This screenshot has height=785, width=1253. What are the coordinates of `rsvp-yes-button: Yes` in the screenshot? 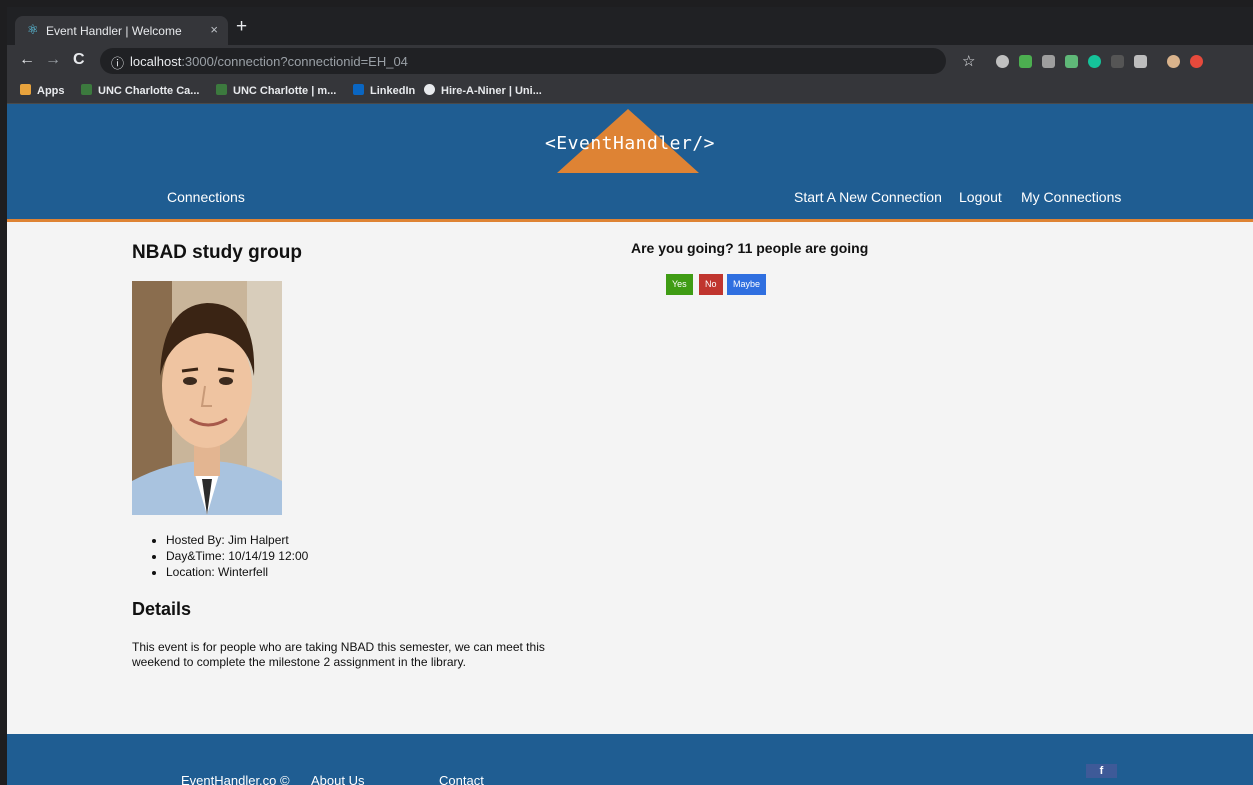 It's located at (679, 284).